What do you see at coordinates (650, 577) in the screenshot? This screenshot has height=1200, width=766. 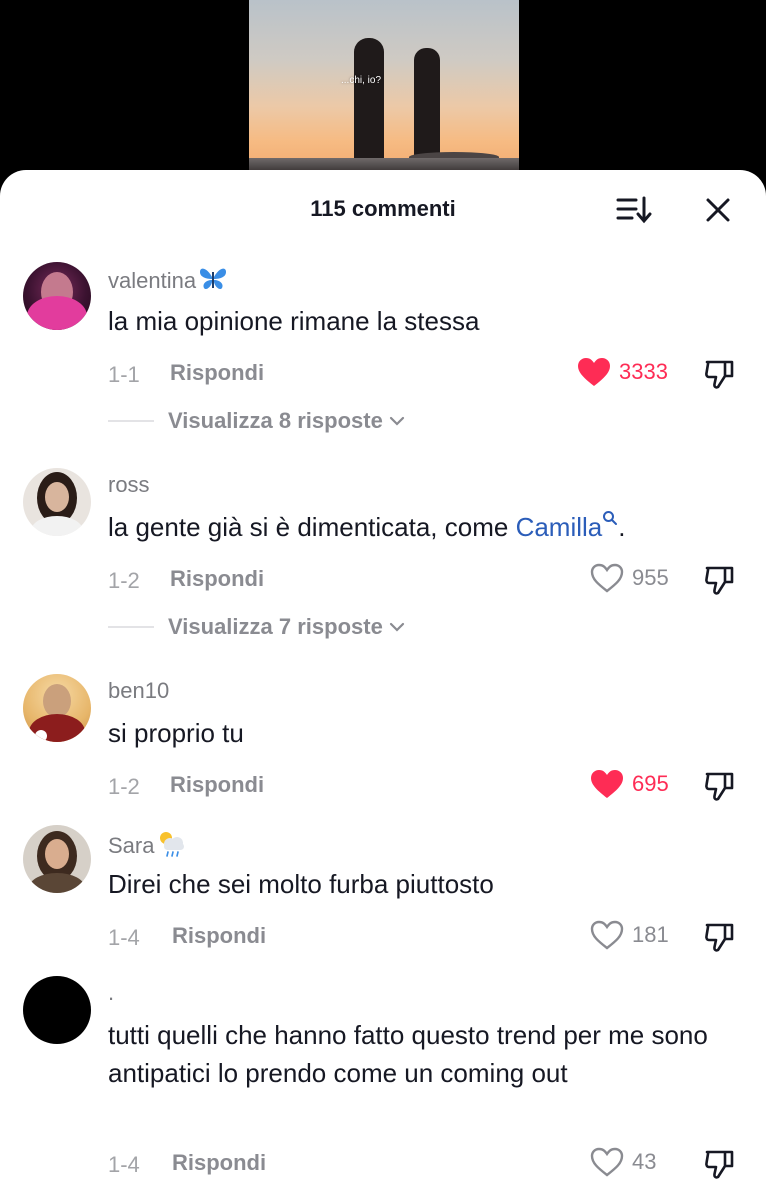 I see `like-count: 955` at bounding box center [650, 577].